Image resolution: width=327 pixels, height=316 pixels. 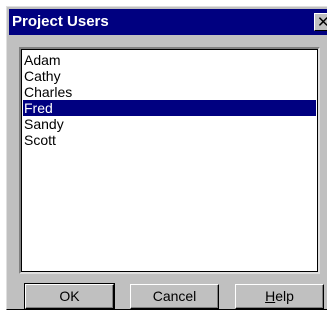 I want to click on list-item-fred: Fred, so click(x=169, y=108).